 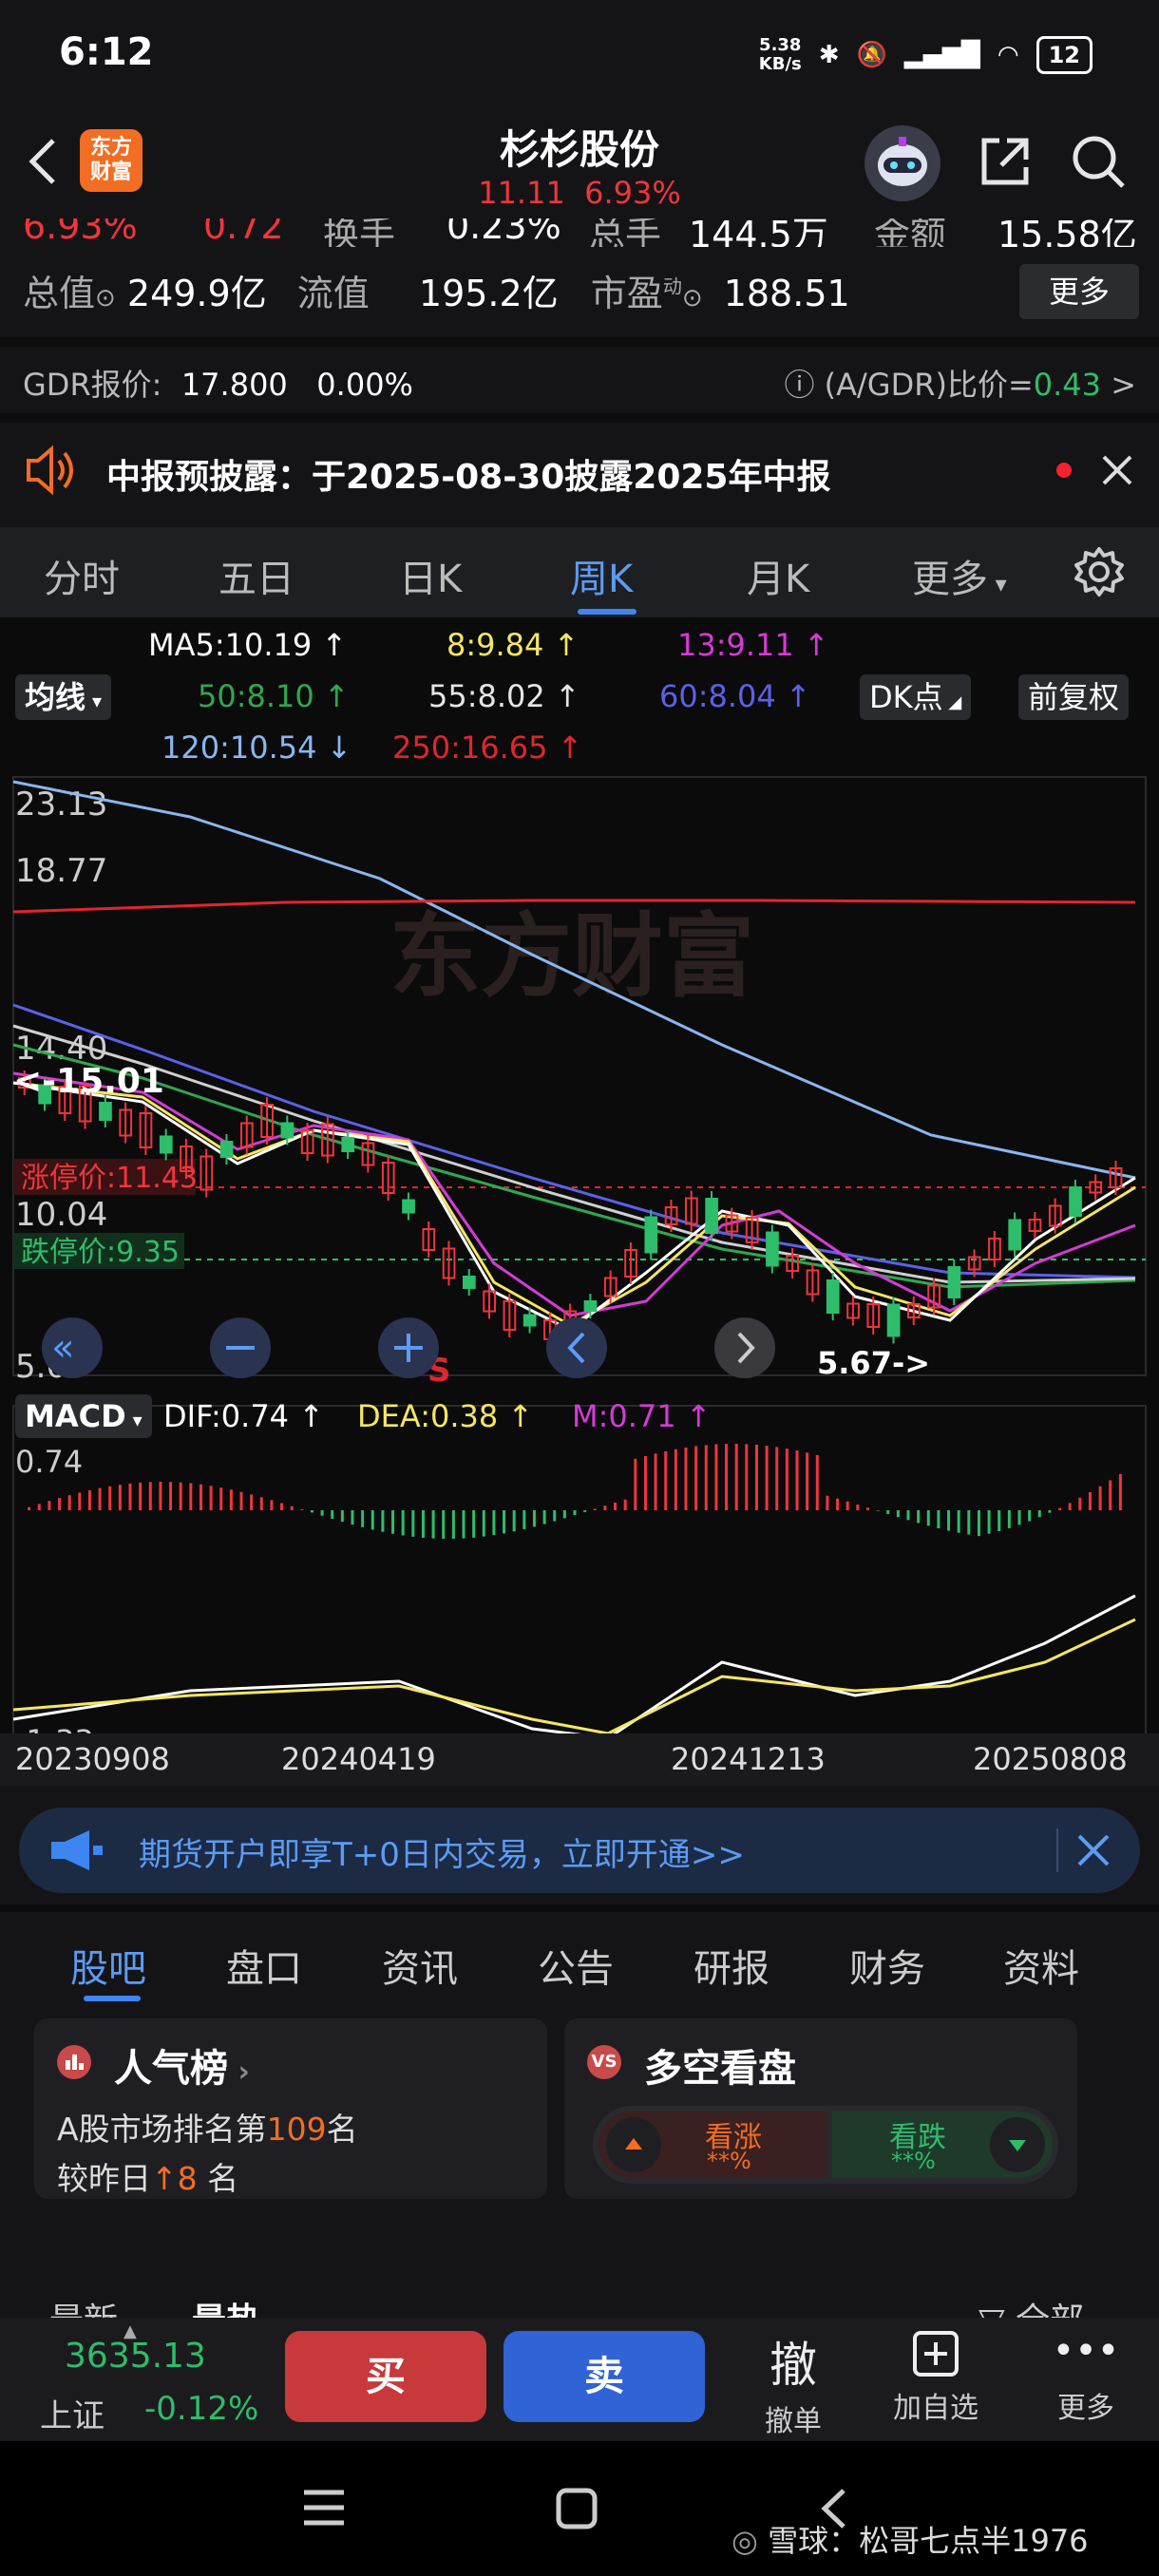 I want to click on vote-down-button: 看跌 **%, so click(x=942, y=2145).